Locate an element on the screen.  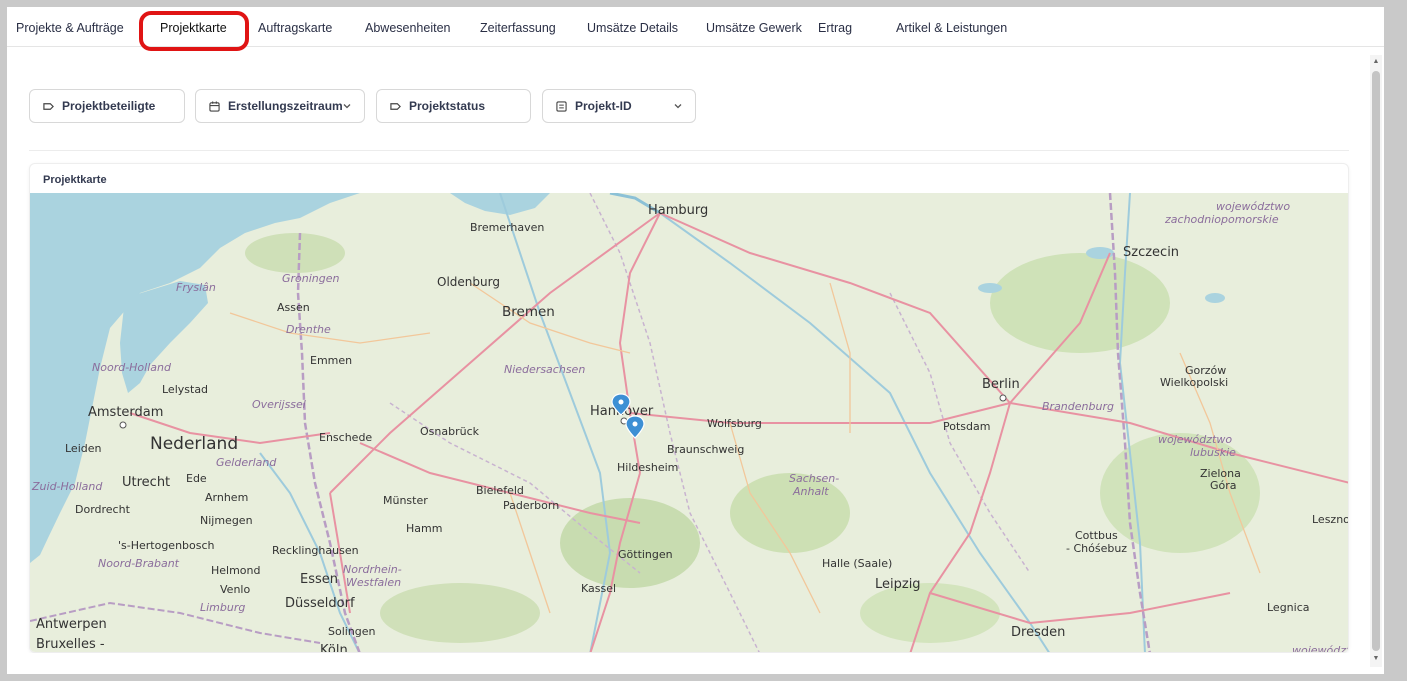
tab-artikel-leistungen: Artikel & Leistungen is located at coordinates (951, 28).